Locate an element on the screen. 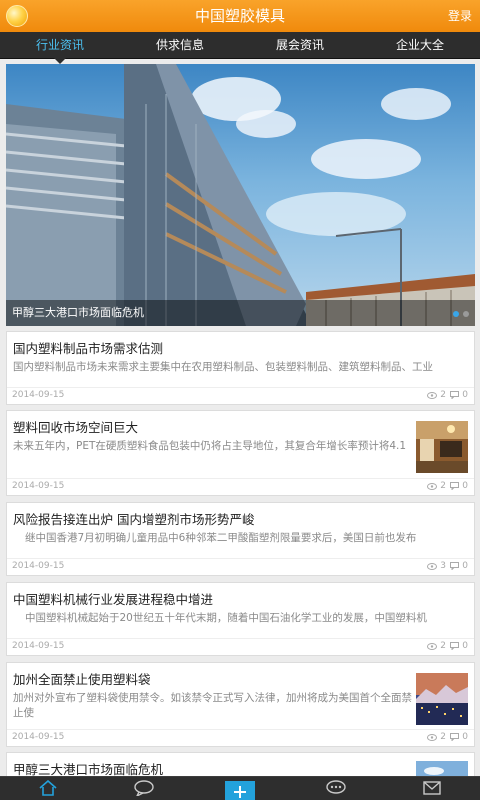 The image size is (480, 800). chat-icon is located at coordinates (144, 788).